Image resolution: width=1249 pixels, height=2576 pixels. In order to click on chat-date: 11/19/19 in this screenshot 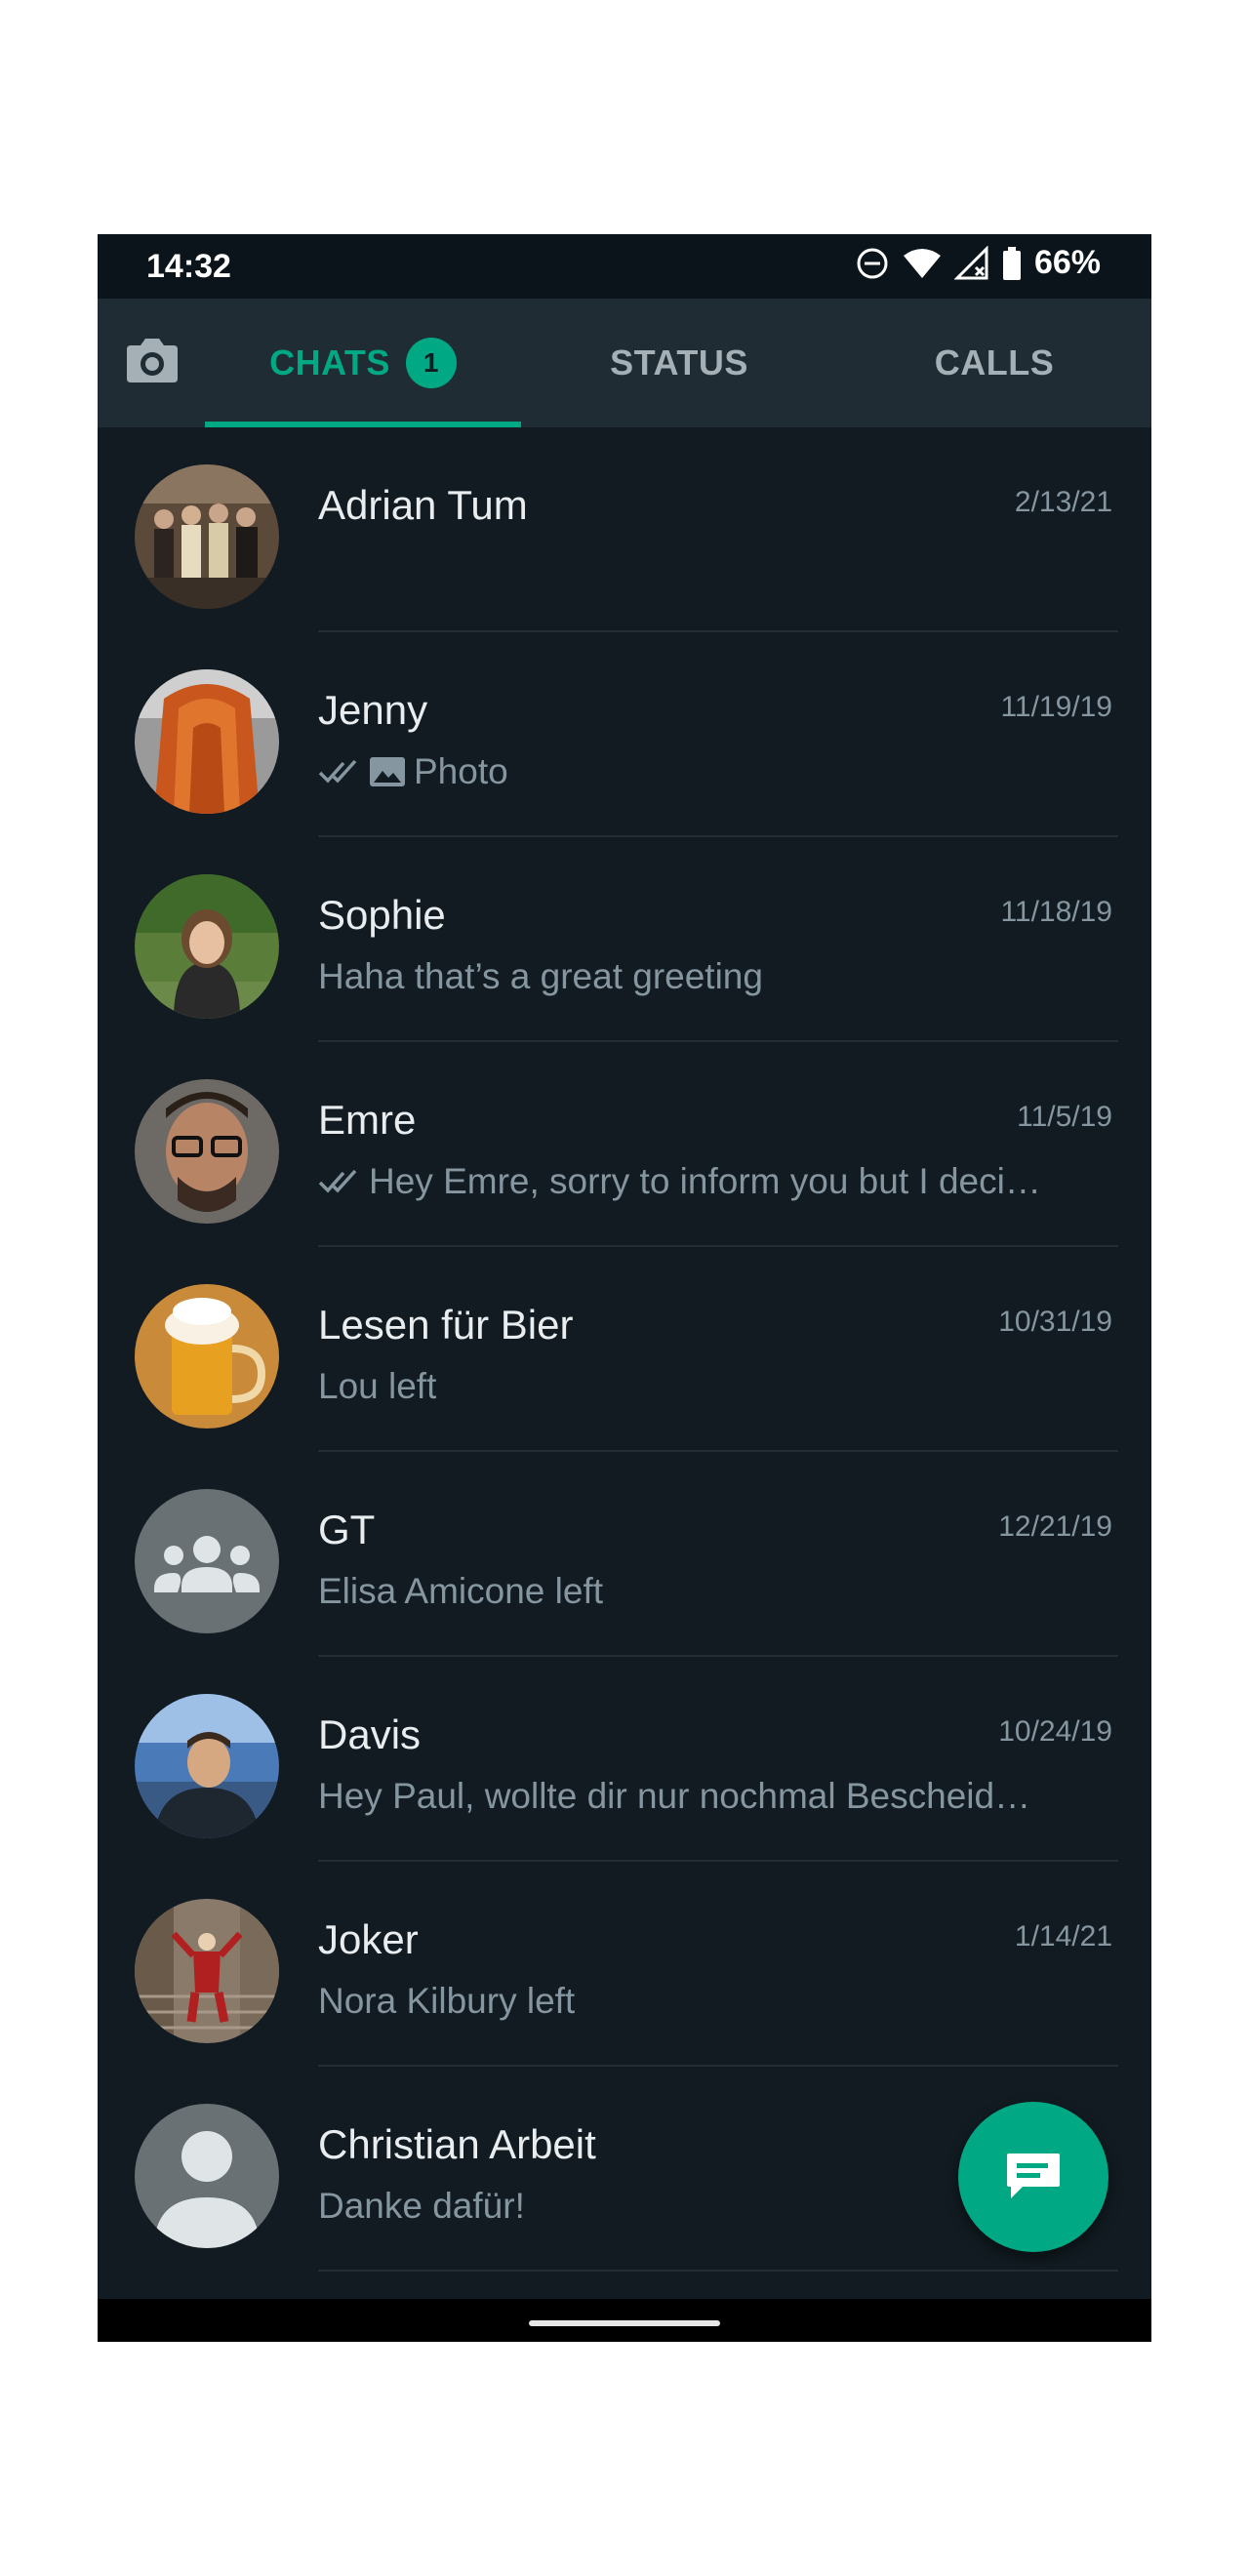, I will do `click(1056, 707)`.